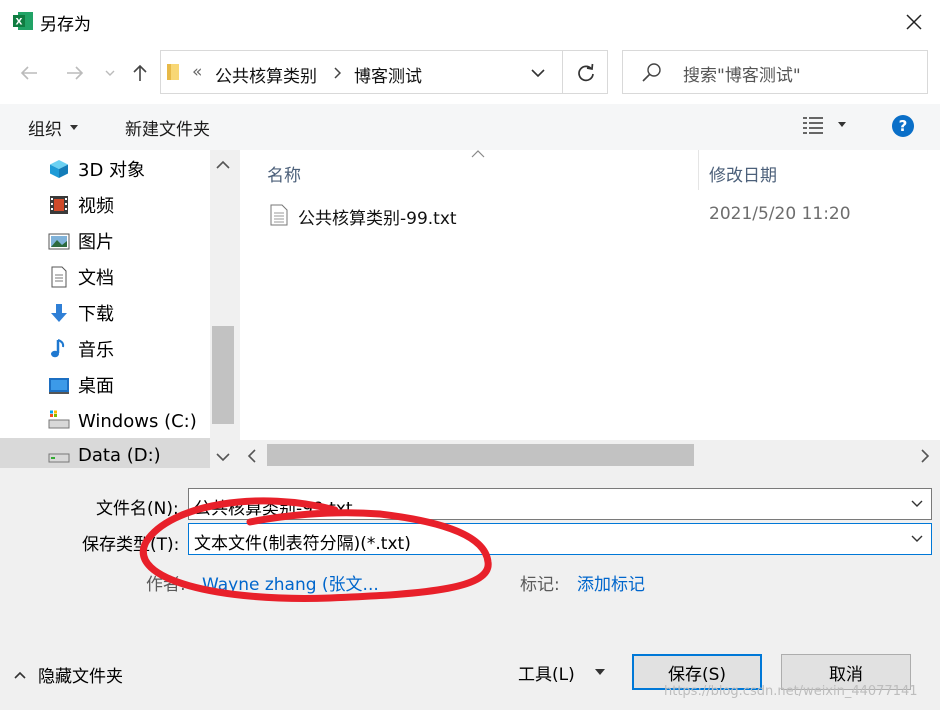 The image size is (940, 710). I want to click on sidebar-item-label: Data (D:), so click(119, 455).